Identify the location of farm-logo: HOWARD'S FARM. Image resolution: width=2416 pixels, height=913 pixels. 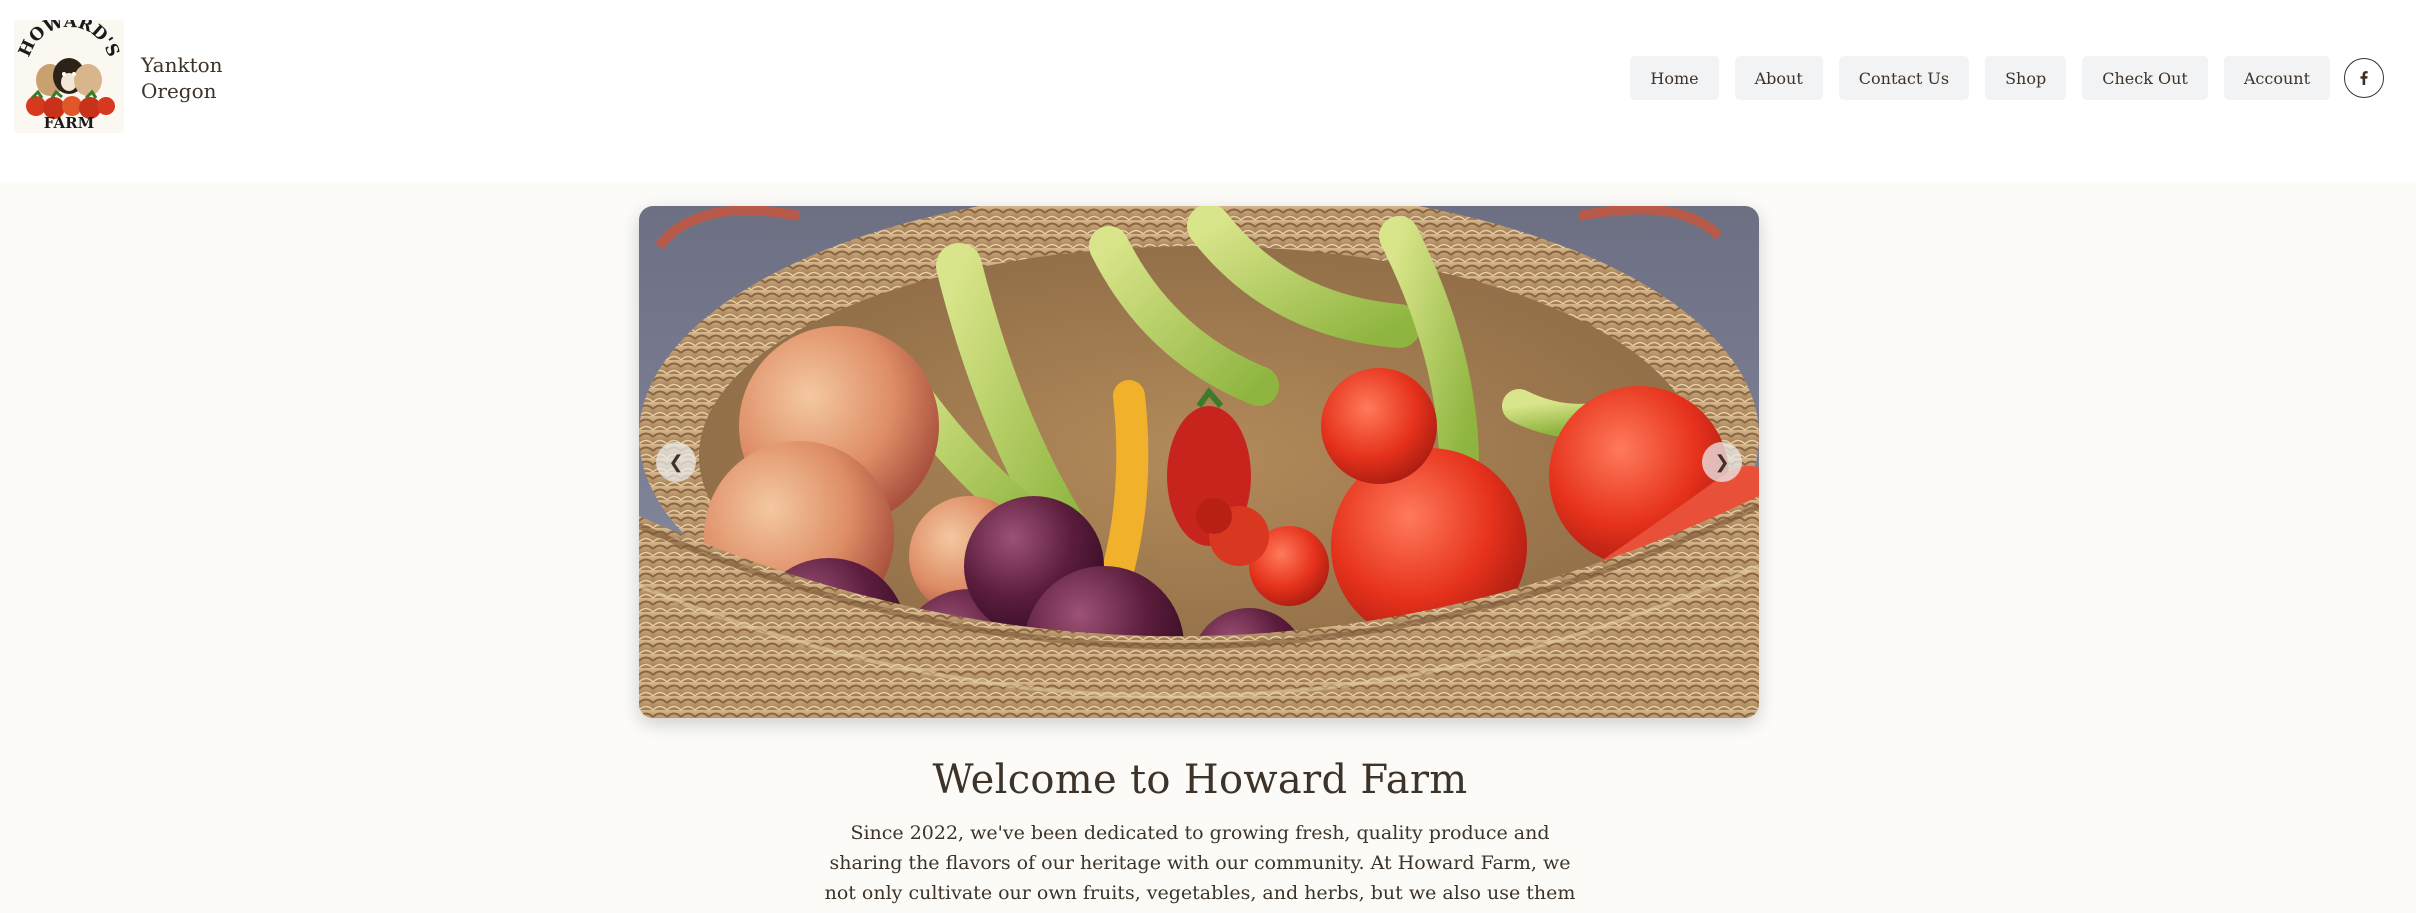
(69, 76).